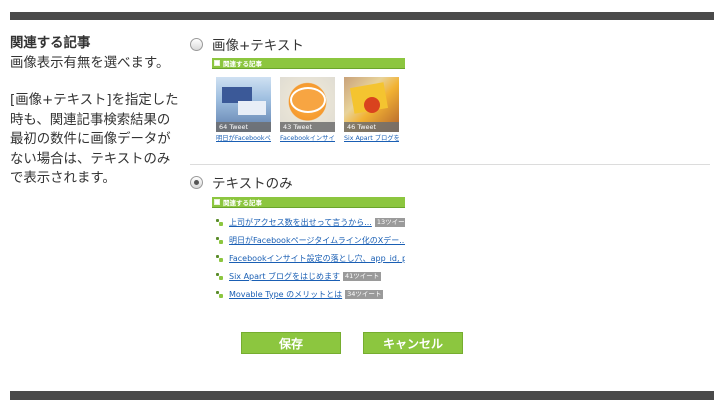 The image size is (724, 412). I want to click on tweet-count-badge: 41ツイート, so click(362, 276).